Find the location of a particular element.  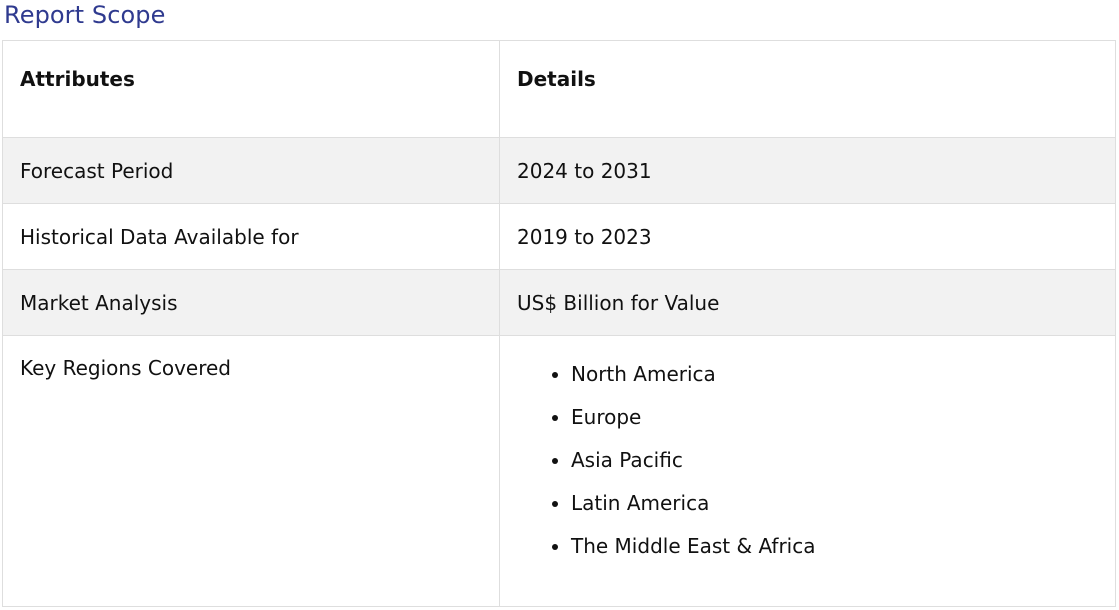

header-attributes: Attributes is located at coordinates (251, 89).